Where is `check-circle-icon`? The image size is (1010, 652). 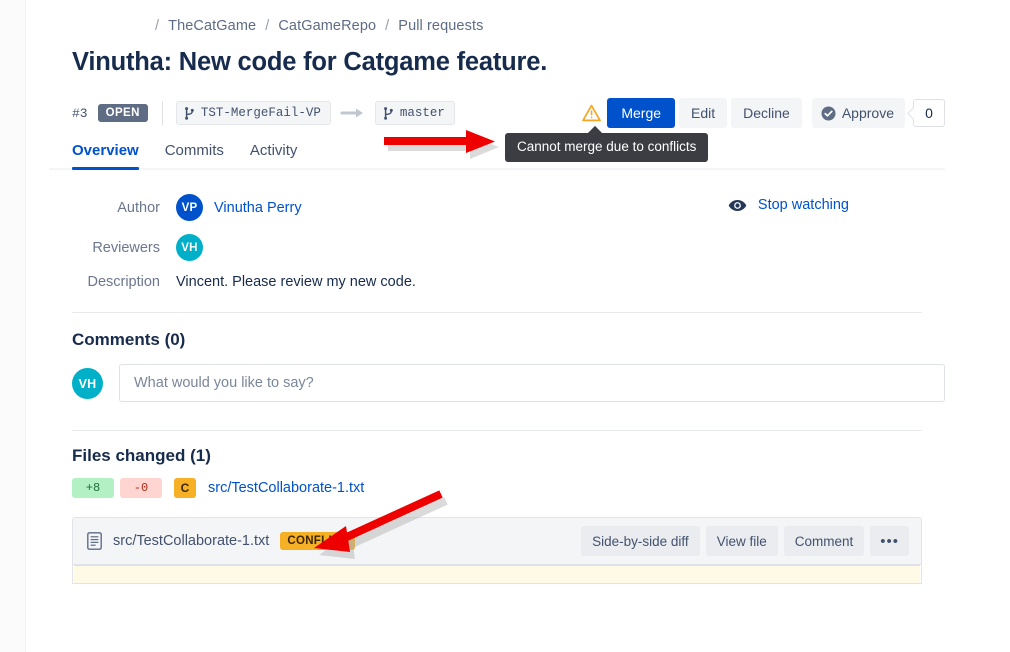 check-circle-icon is located at coordinates (828, 113).